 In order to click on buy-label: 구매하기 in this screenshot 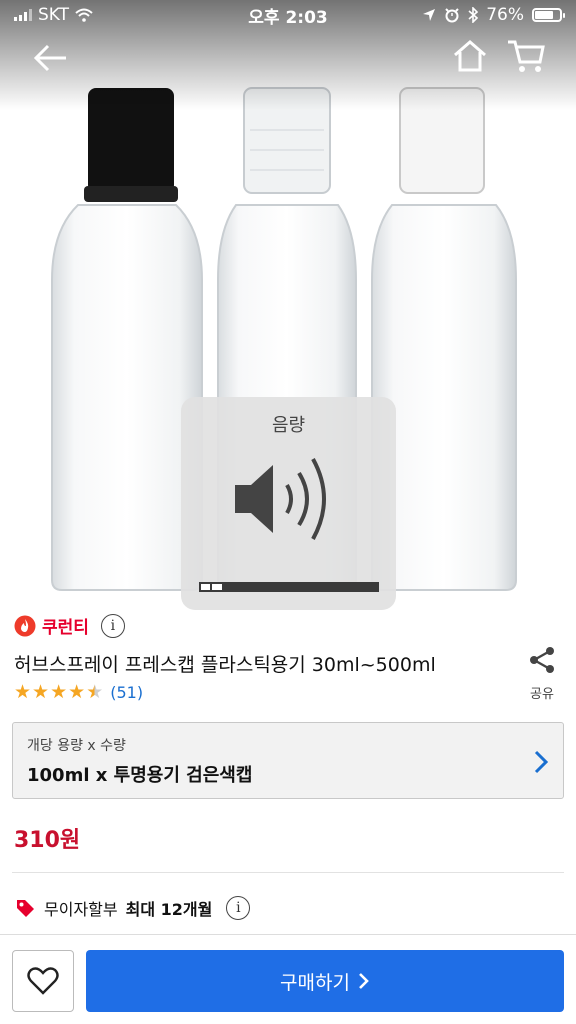, I will do `click(315, 982)`.